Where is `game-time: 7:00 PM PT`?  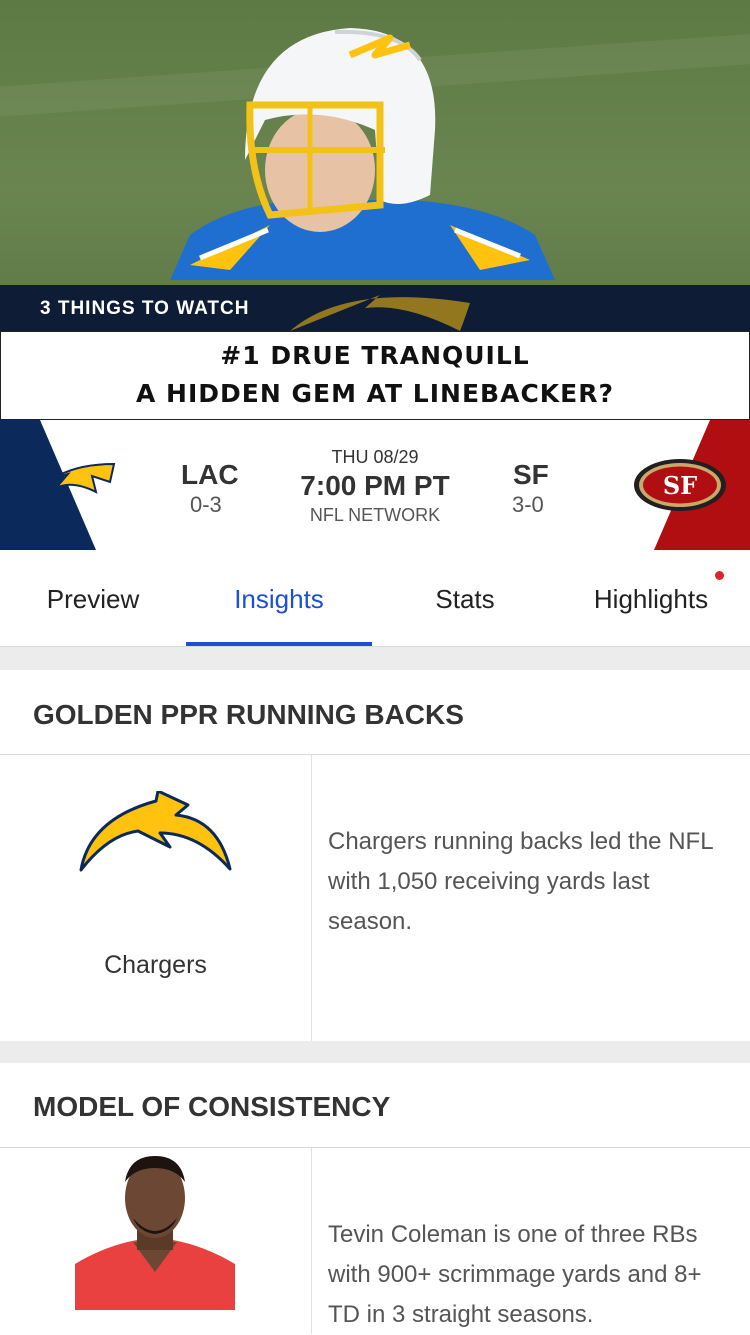
game-time: 7:00 PM PT is located at coordinates (375, 485).